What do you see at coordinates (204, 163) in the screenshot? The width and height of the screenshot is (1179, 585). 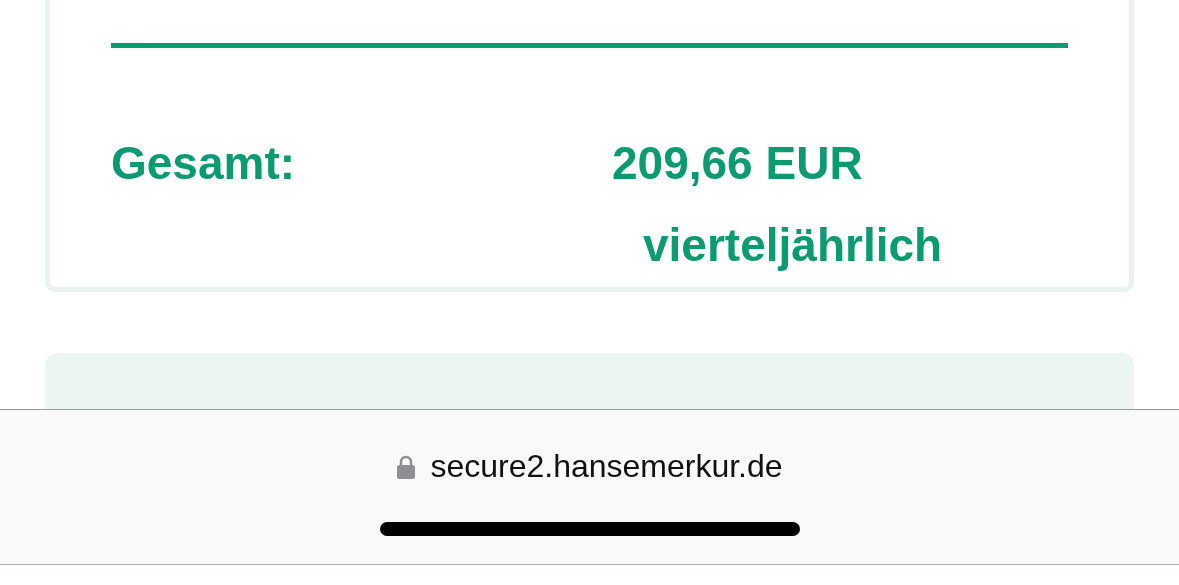 I see `total-label: Gesamt:` at bounding box center [204, 163].